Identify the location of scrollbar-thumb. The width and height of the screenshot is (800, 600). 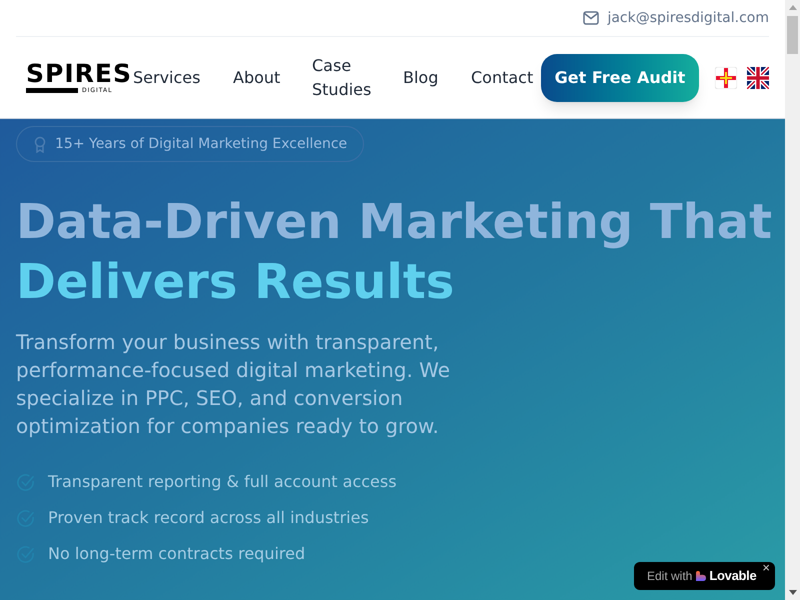
(792, 35).